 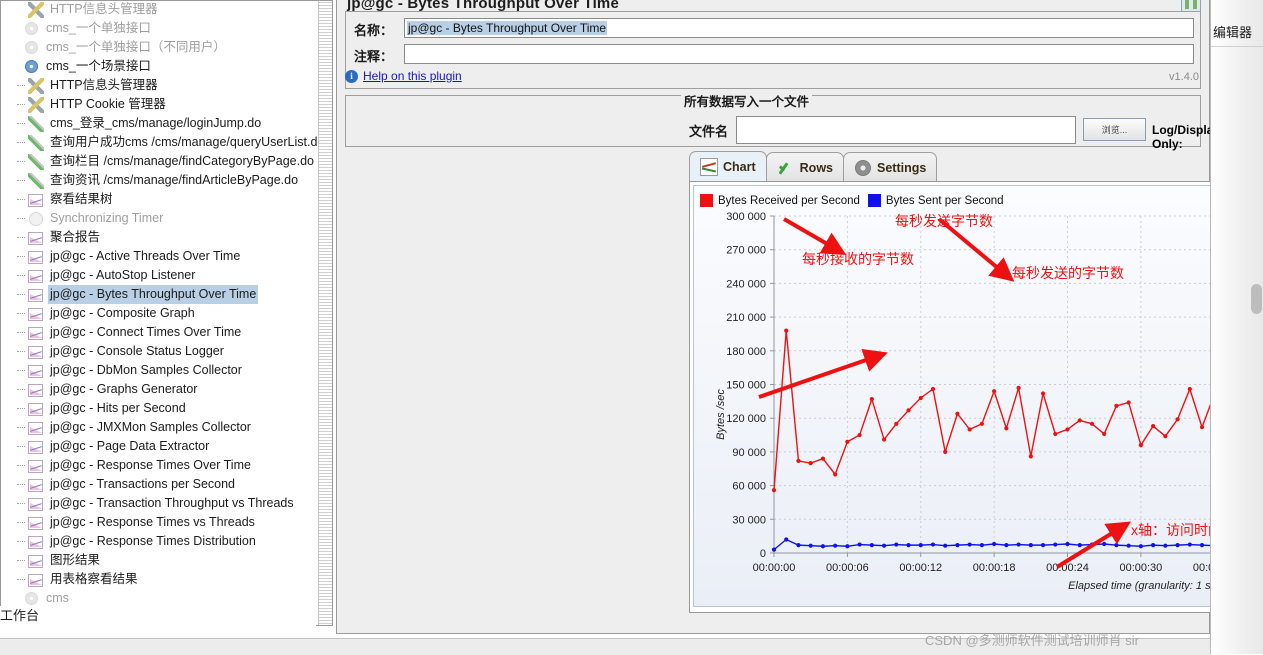 I want to click on tree-item: 查询栏目 /cms/manage/findCategoryByPage.do, so click(x=166, y=161).